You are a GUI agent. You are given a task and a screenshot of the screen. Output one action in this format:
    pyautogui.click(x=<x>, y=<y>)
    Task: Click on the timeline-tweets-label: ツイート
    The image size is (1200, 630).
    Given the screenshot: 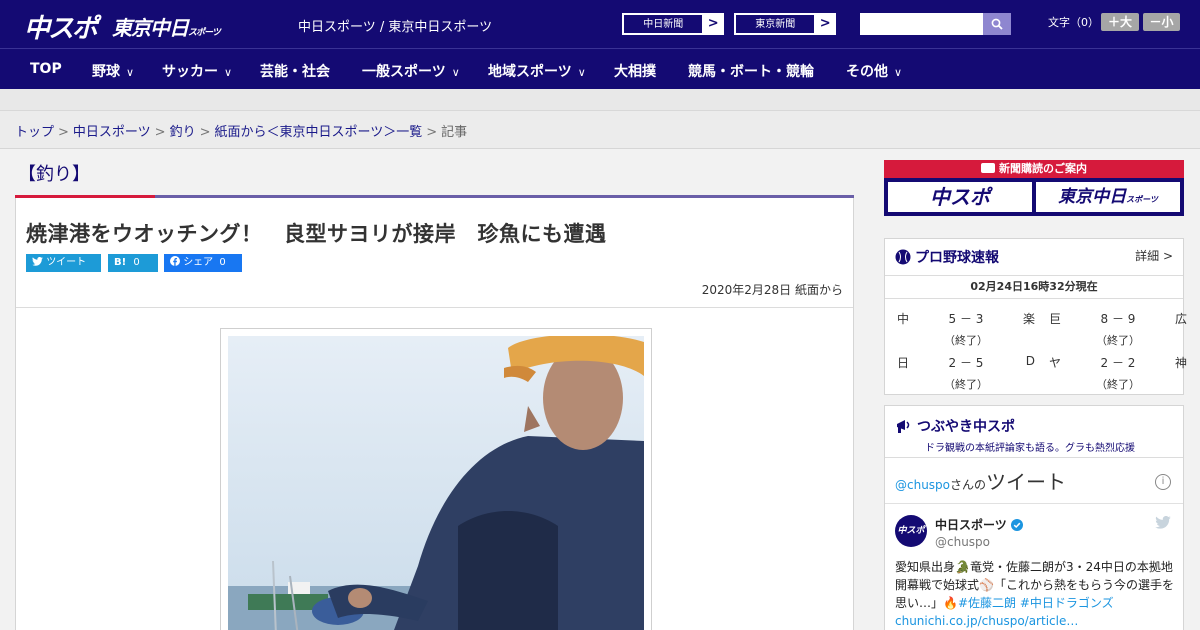 What is the action you would take?
    pyautogui.click(x=1026, y=482)
    